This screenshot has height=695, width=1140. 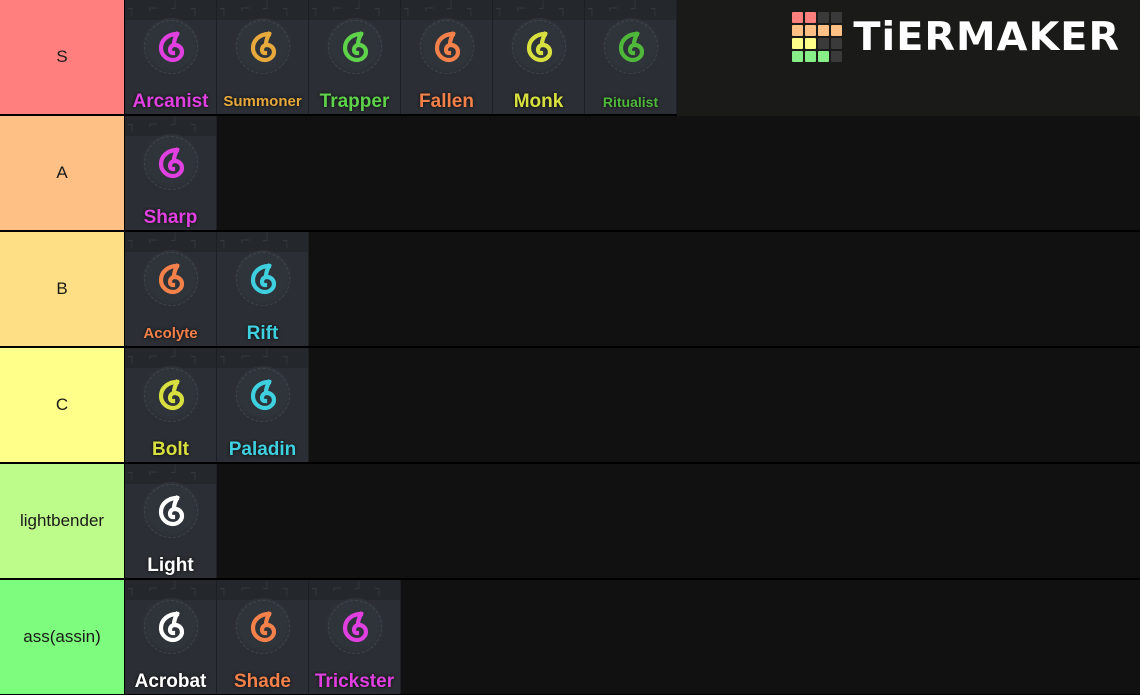 I want to click on item-name: Trapper, so click(x=354, y=101).